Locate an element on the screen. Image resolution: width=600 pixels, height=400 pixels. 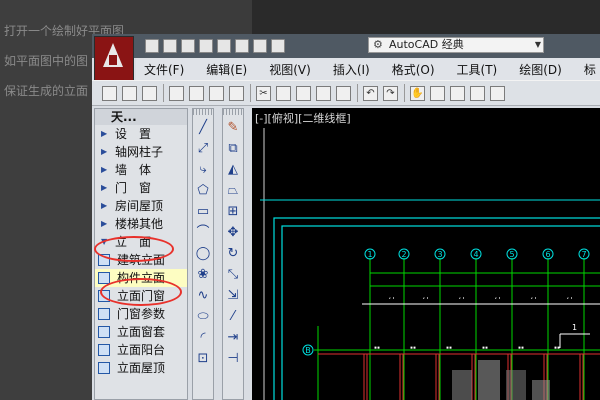
palette-item-stairs-other: ▶ 楼梯其他 is located at coordinates (141, 224).